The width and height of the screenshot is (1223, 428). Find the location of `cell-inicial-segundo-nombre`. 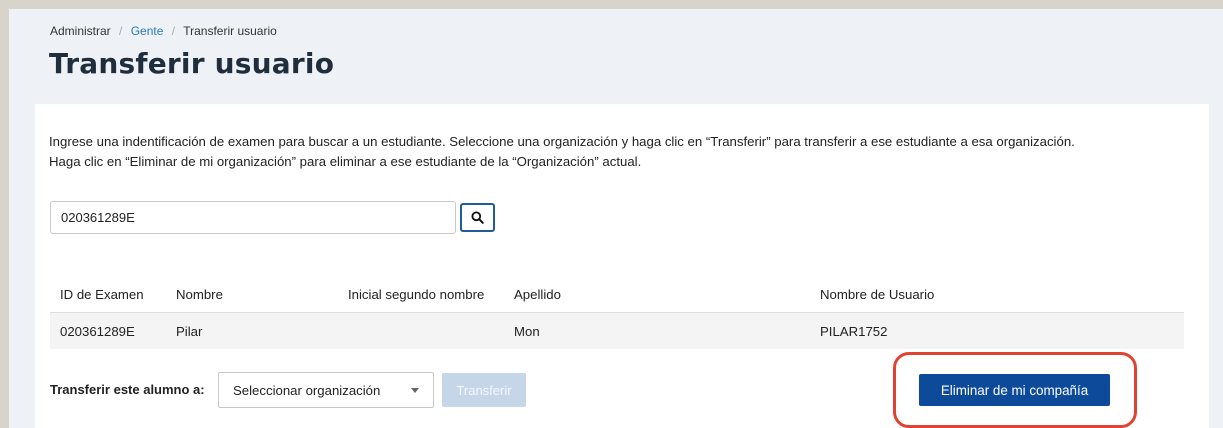

cell-inicial-segundo-nombre is located at coordinates (421, 330).